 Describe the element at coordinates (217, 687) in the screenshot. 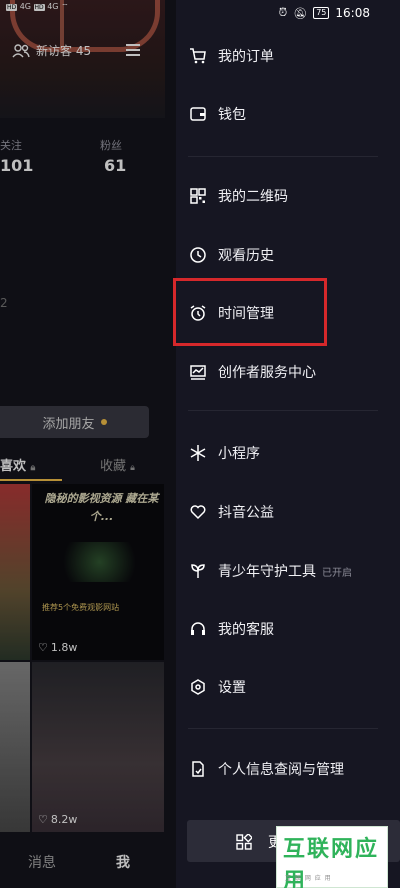

I see `drawer-item-settings: 设置` at that location.